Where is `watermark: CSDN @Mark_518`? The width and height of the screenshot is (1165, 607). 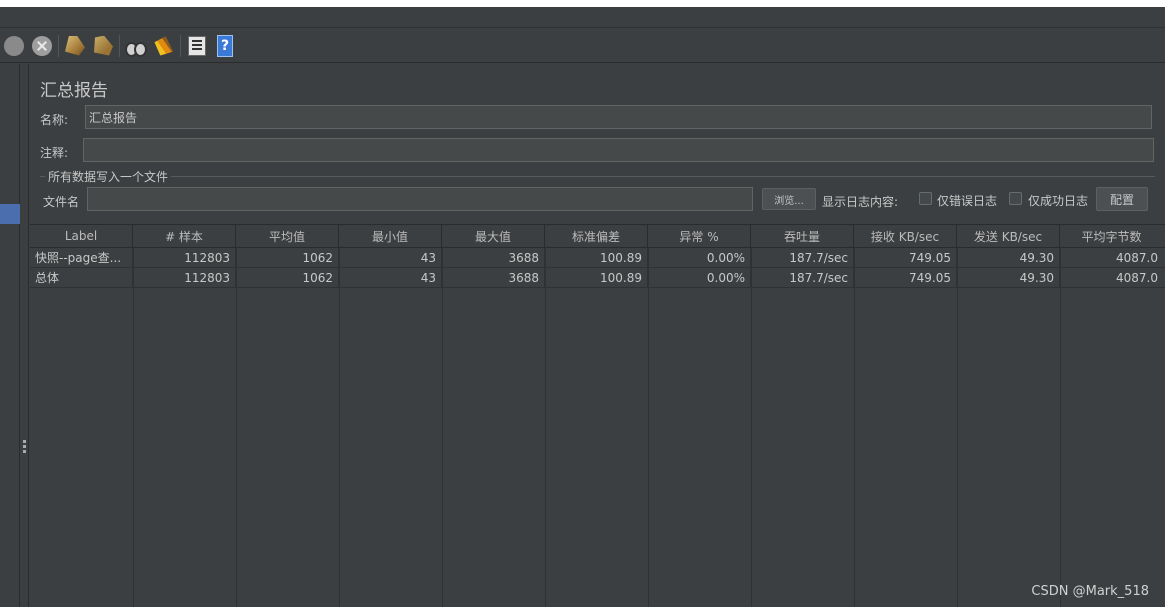
watermark: CSDN @Mark_518 is located at coordinates (1090, 591).